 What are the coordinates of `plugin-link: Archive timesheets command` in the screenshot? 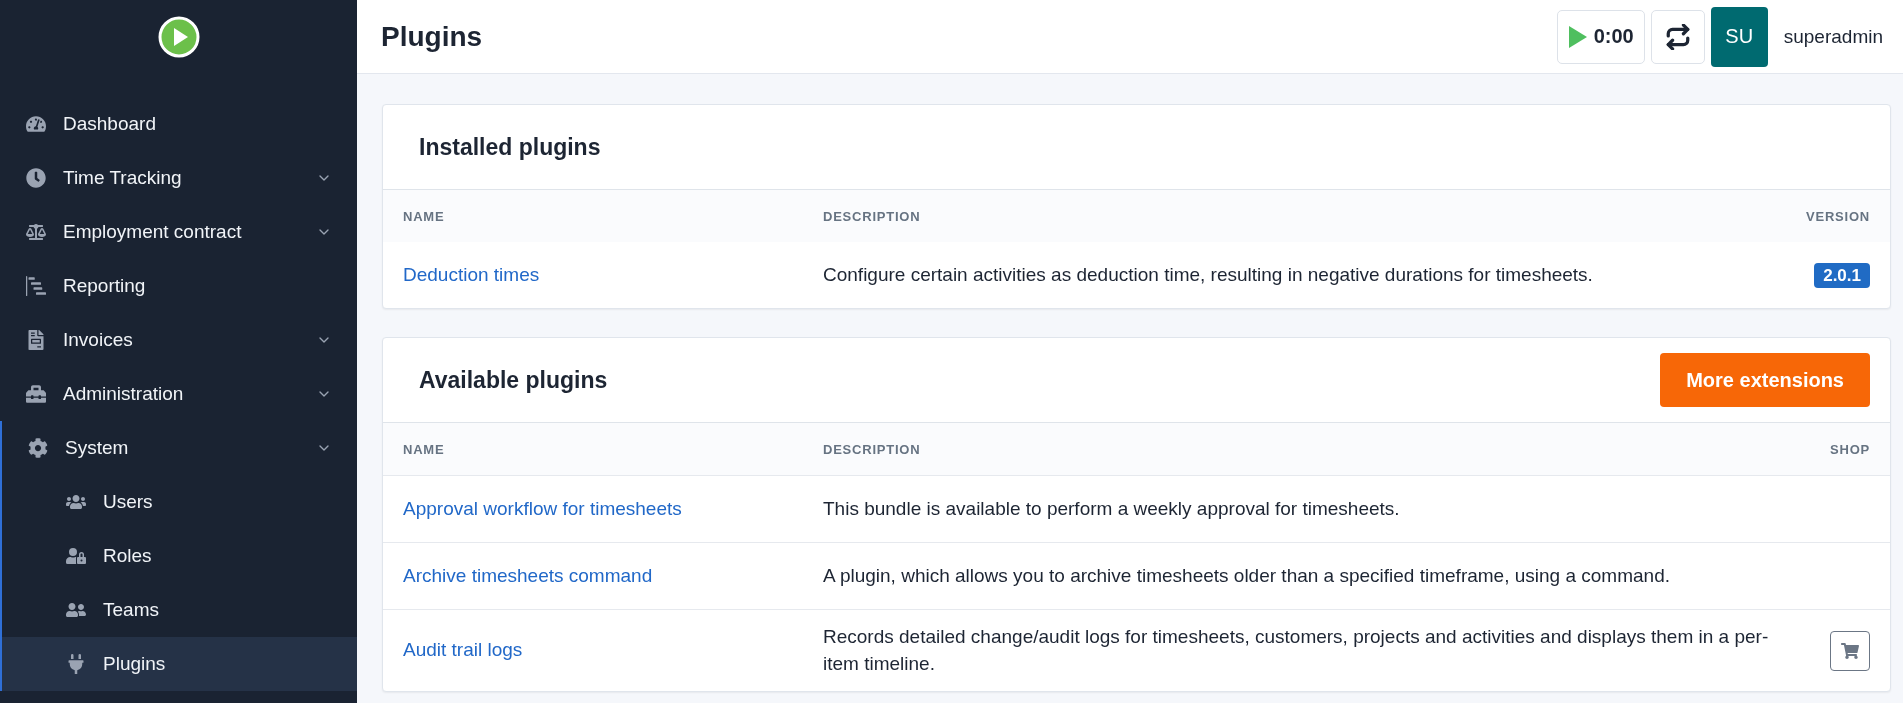 It's located at (528, 575).